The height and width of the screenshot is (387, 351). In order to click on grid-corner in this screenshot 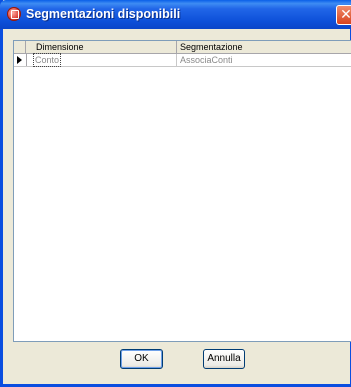, I will do `click(20, 47)`.